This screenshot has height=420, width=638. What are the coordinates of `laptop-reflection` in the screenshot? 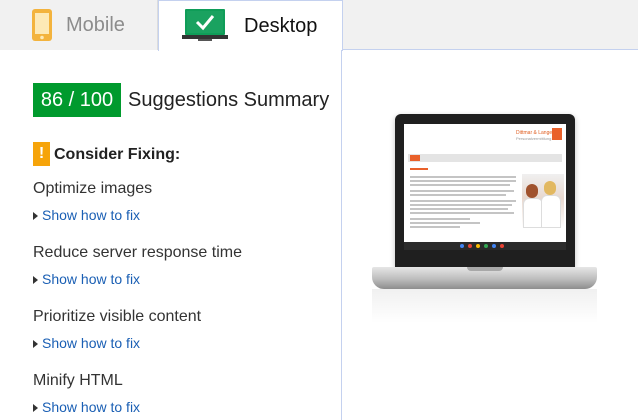 It's located at (484, 306).